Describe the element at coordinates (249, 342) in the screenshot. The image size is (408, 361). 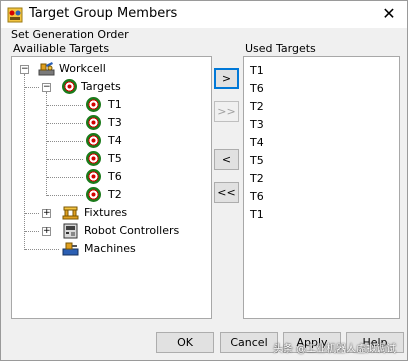
I see `cancel-button: Cancel` at that location.